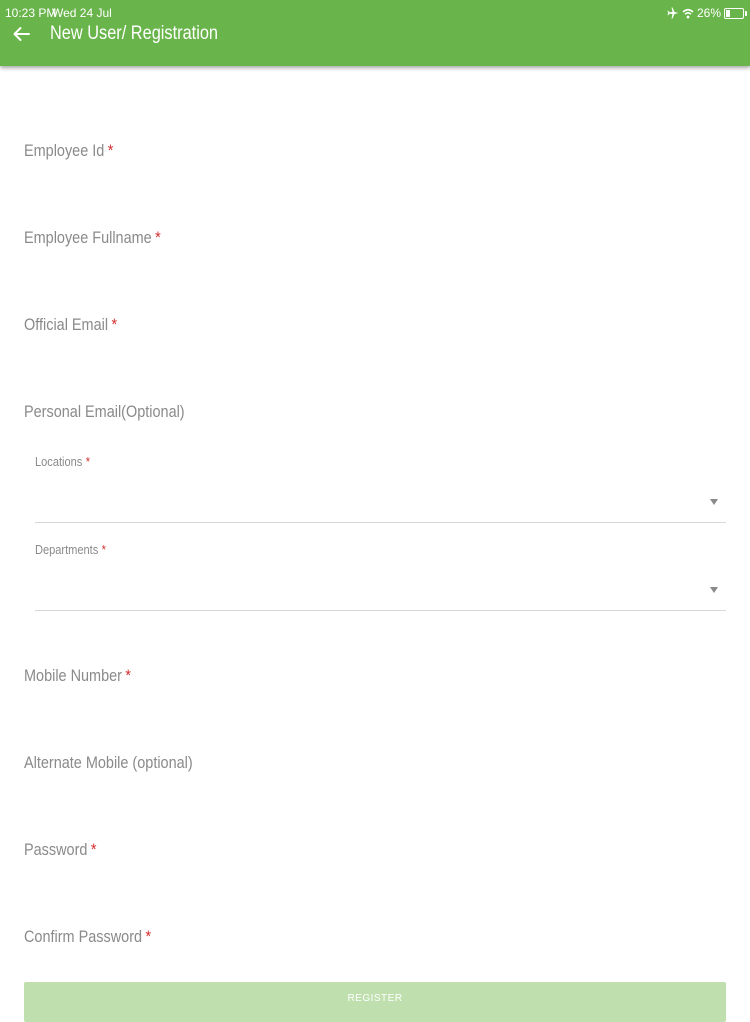  I want to click on status-time: 10:23 PM, so click(31, 13).